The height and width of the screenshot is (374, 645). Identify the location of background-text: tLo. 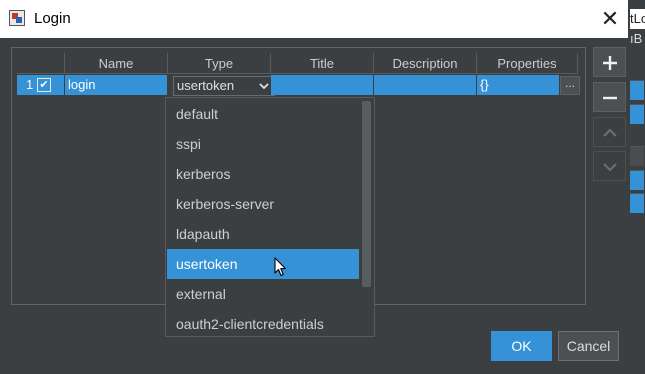
(637, 19).